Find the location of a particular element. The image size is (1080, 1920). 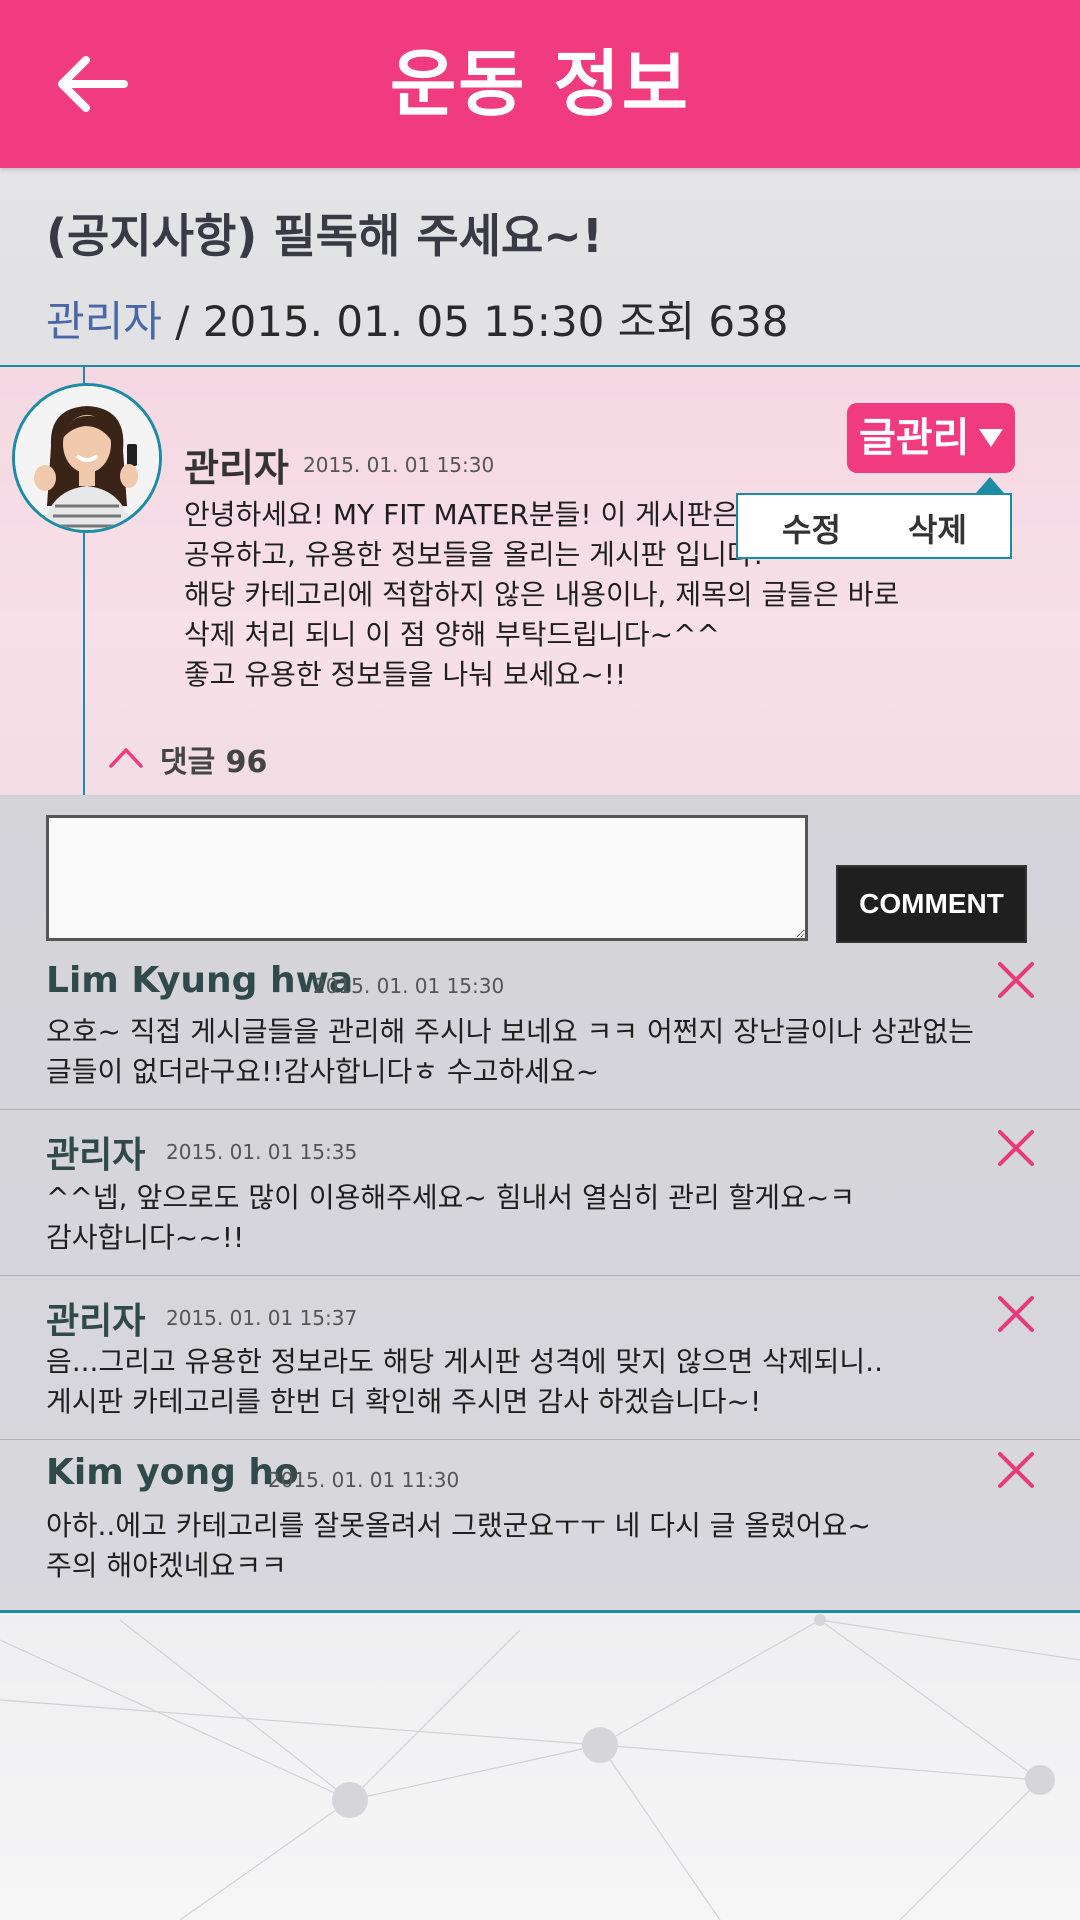

post-meta: 관리자 / 2015. 01. 05 15:30 조회 638 is located at coordinates (417, 318).